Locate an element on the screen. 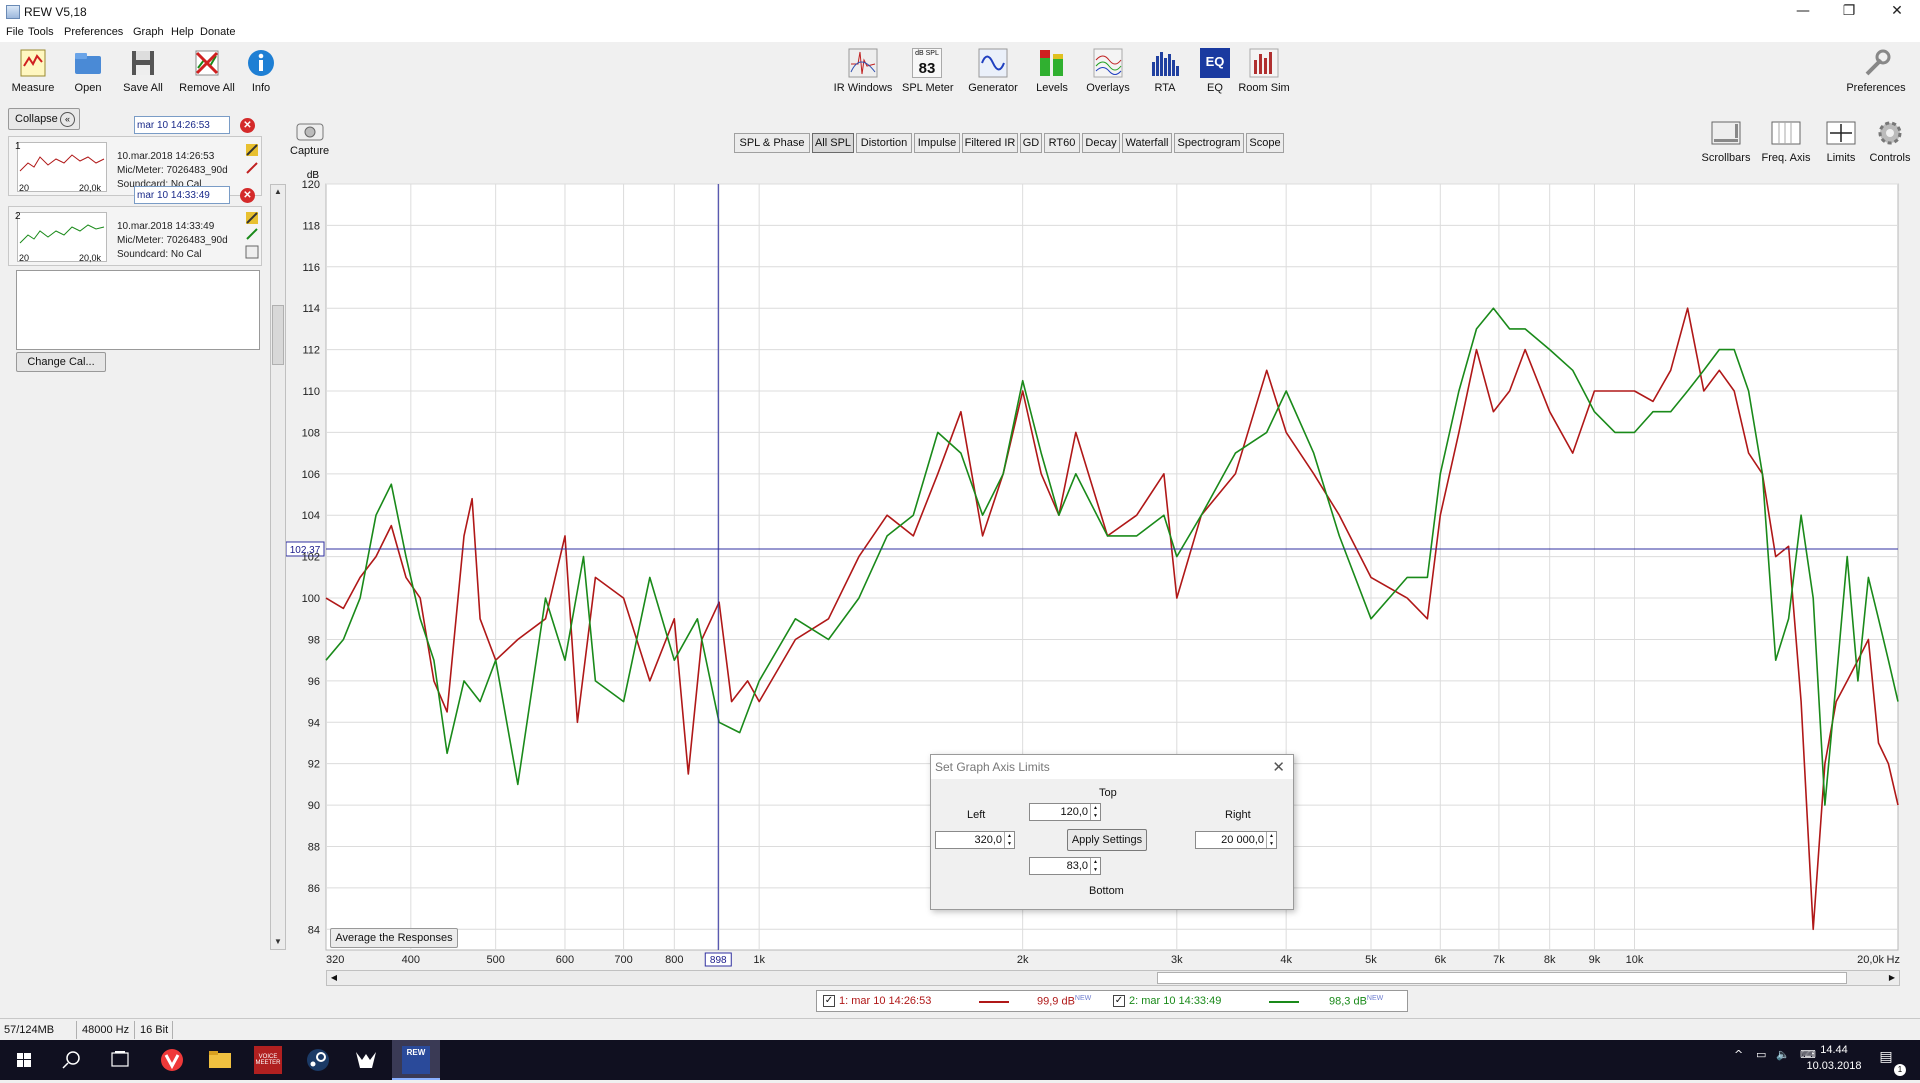 The height and width of the screenshot is (1083, 1920). left-label: Left is located at coordinates (976, 815).